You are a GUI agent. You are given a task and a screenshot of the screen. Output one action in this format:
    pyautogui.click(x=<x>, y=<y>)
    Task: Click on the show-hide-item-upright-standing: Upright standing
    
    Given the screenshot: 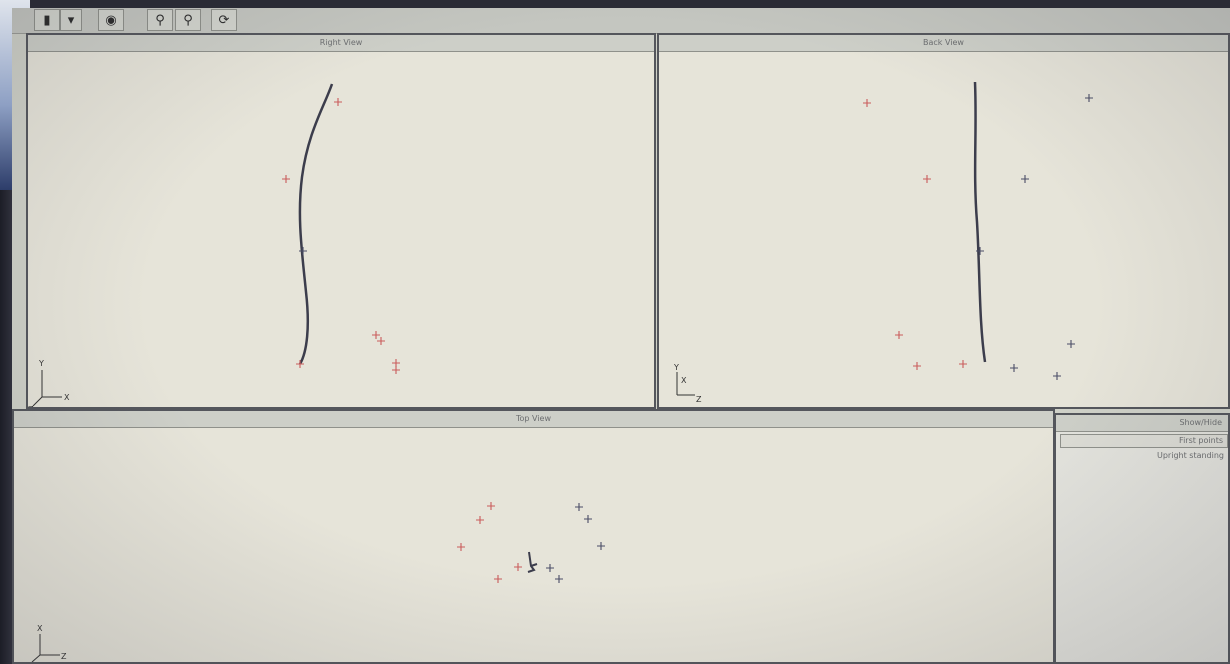 What is the action you would take?
    pyautogui.click(x=1144, y=456)
    